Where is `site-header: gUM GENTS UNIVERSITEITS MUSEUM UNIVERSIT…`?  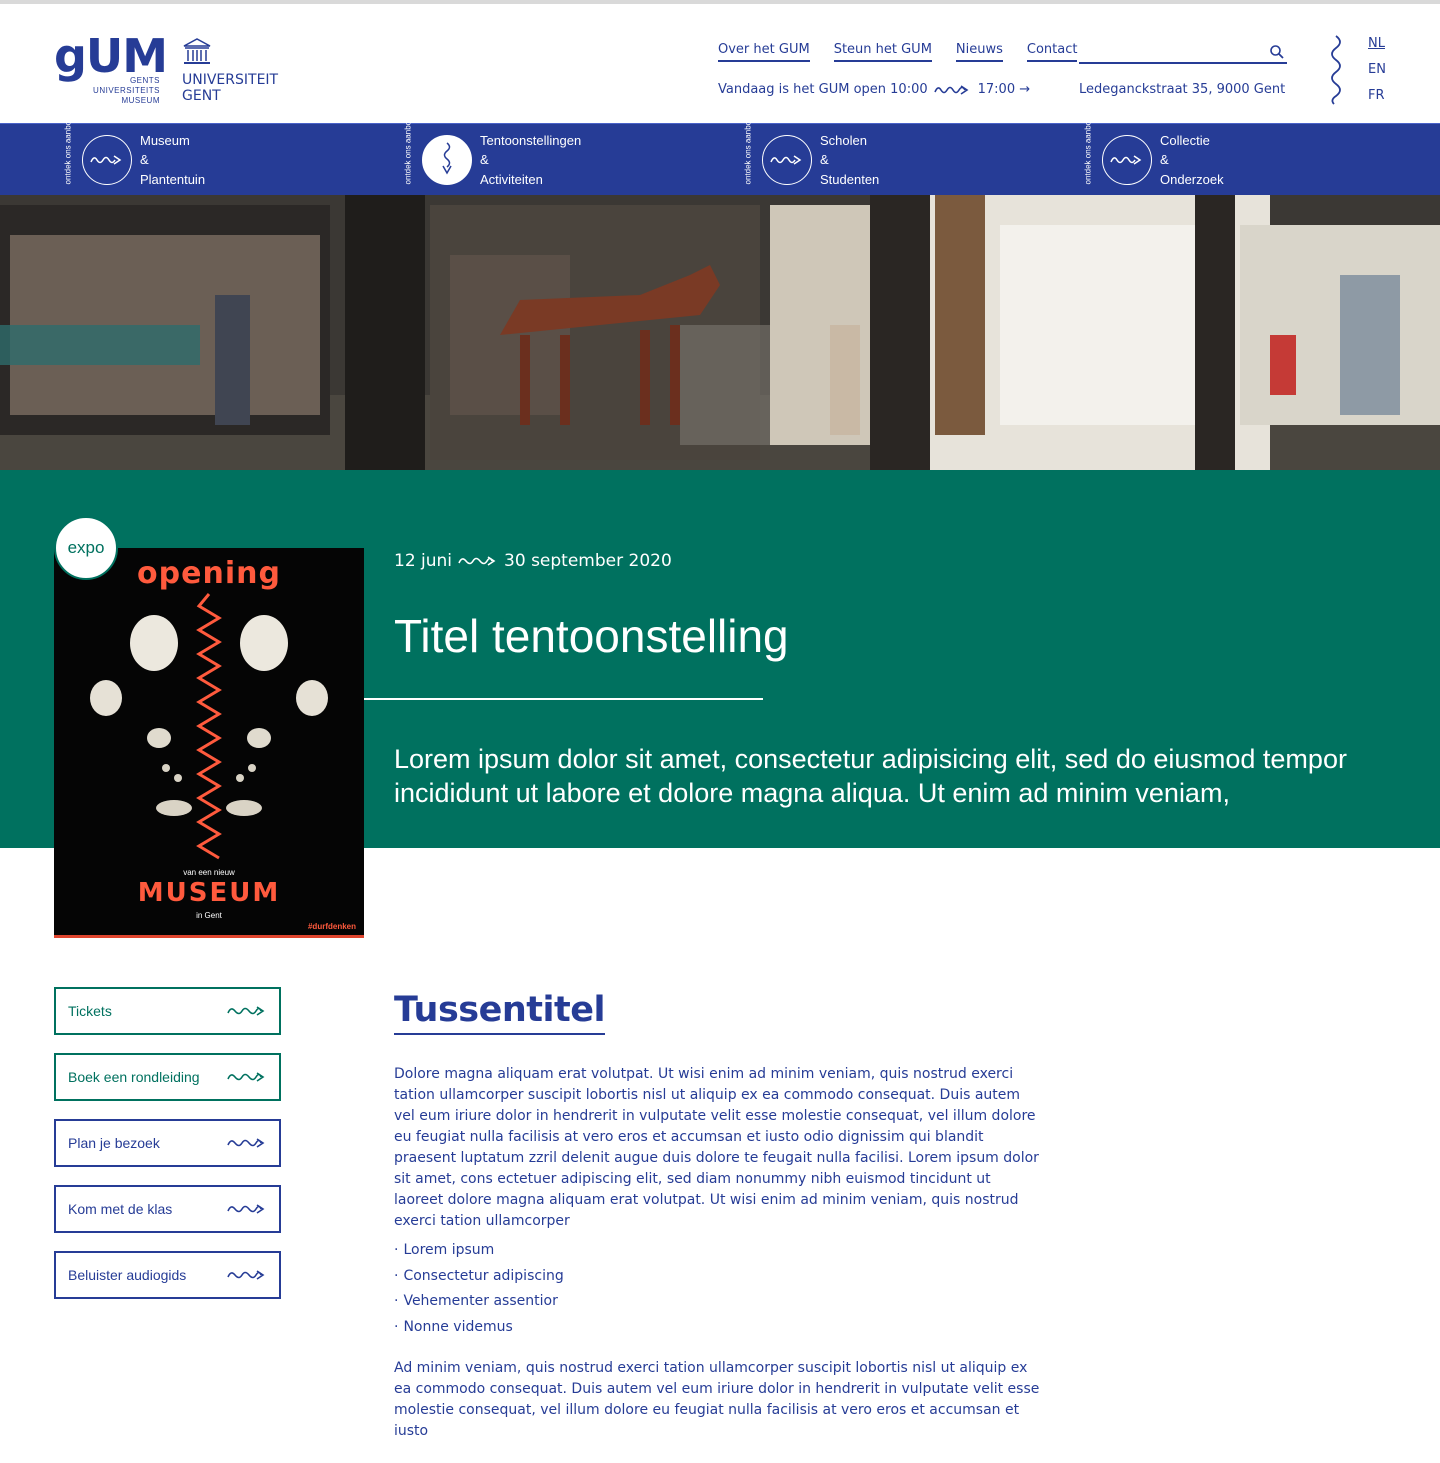 site-header: gUM GENTS UNIVERSITEITS MUSEUM UNIVERSIT… is located at coordinates (720, 63).